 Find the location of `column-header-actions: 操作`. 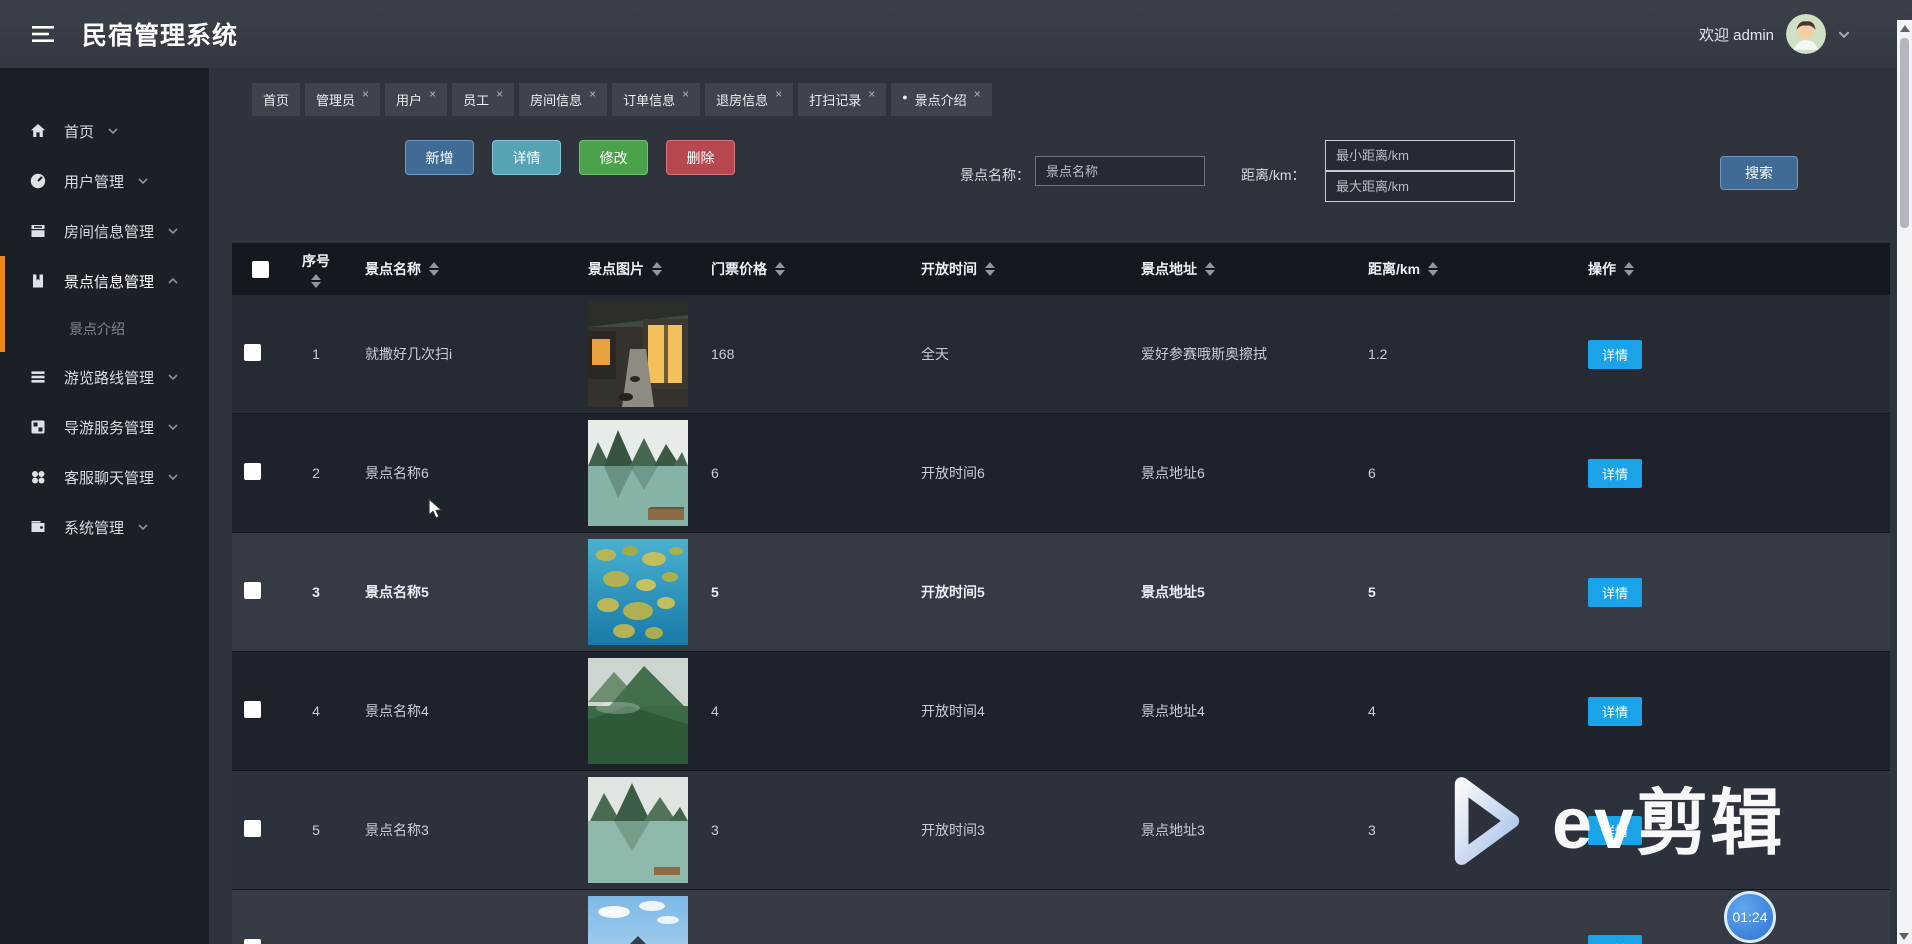

column-header-actions: 操作 is located at coordinates (1734, 269).